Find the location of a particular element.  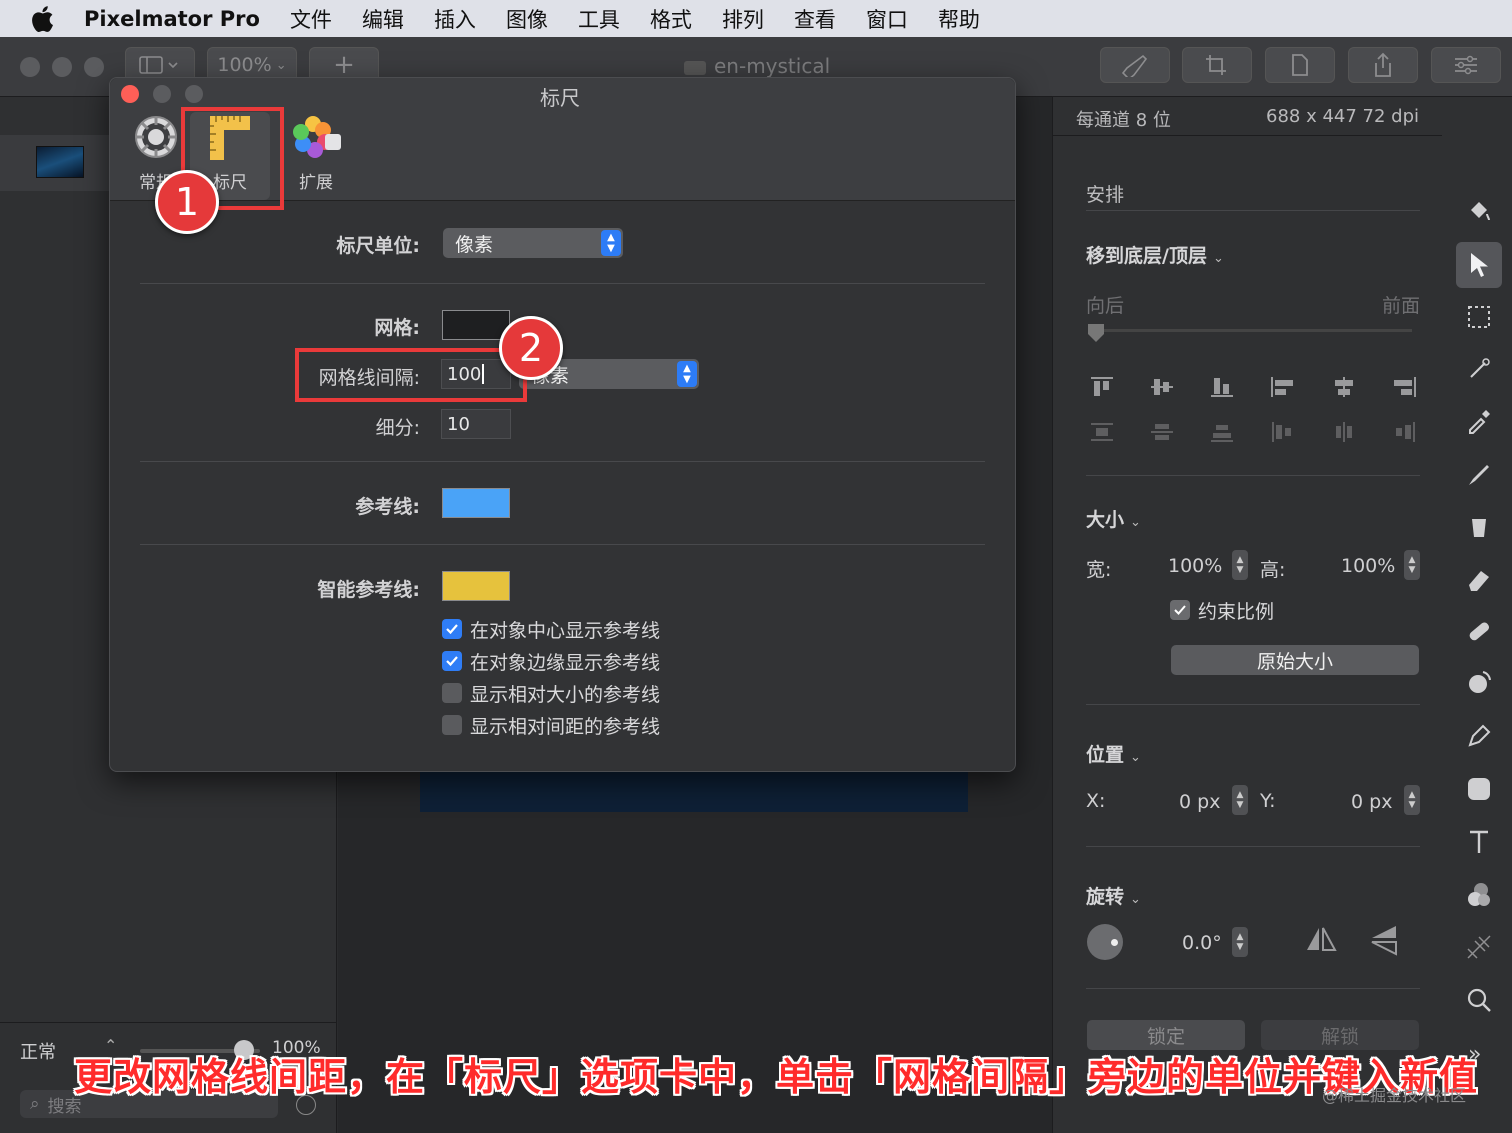

eyedropper-icon is located at coordinates (1479, 422).